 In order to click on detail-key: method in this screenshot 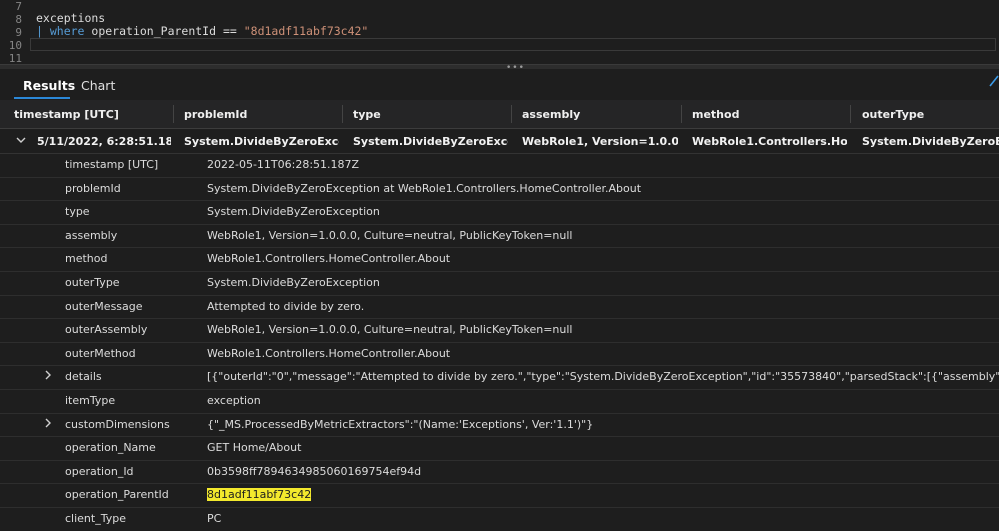, I will do `click(86, 259)`.